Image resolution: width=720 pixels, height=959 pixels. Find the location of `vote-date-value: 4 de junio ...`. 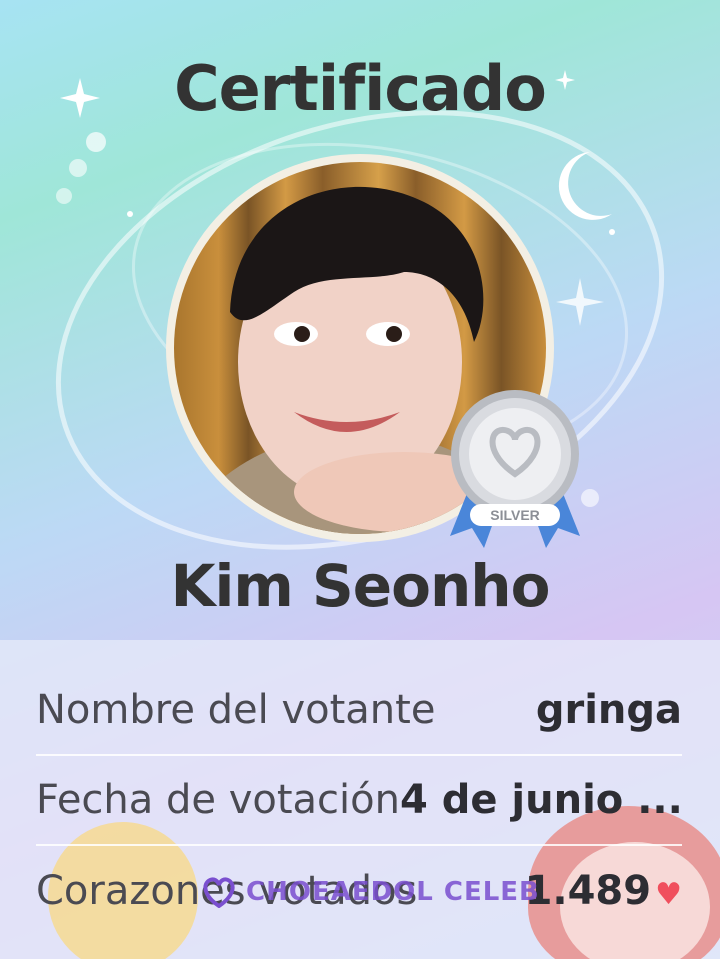

vote-date-value: 4 de junio ... is located at coordinates (541, 800).